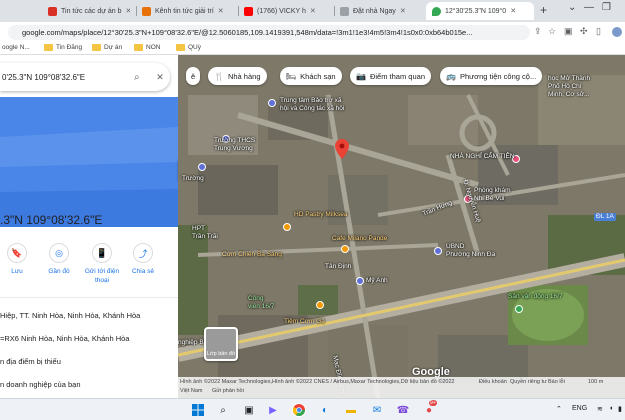  Describe the element at coordinates (194, 47) in the screenshot. I see `bookmark-label: QUỳ` at that location.